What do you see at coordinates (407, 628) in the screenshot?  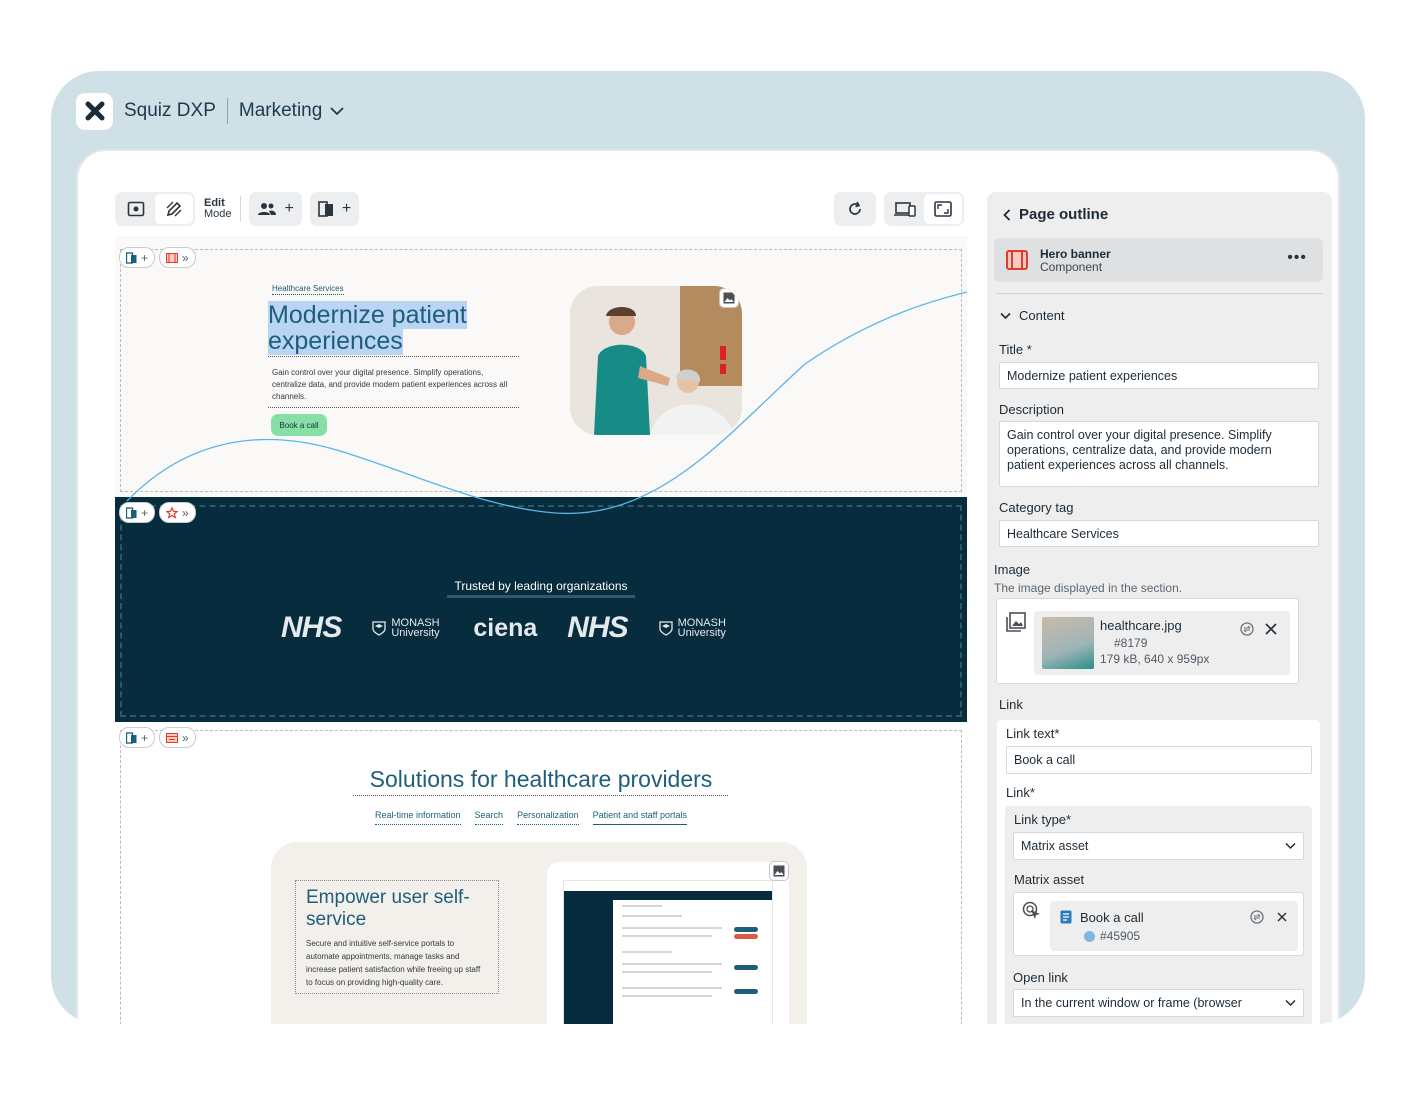 I see `partner-logo-monash: MONASH University` at bounding box center [407, 628].